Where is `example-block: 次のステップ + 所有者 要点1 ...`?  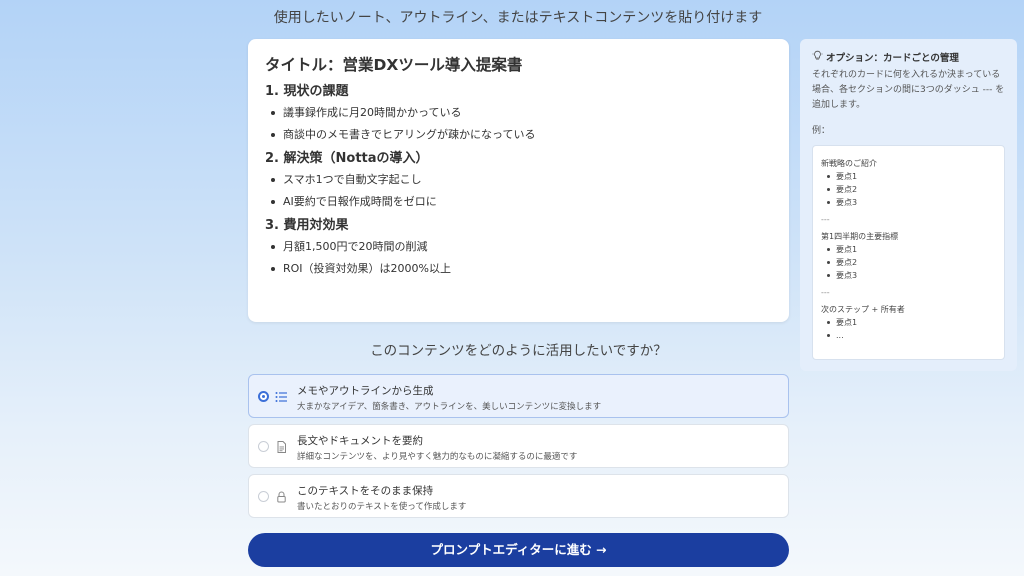 example-block: 次のステップ + 所有者 要点1 ... is located at coordinates (908, 322).